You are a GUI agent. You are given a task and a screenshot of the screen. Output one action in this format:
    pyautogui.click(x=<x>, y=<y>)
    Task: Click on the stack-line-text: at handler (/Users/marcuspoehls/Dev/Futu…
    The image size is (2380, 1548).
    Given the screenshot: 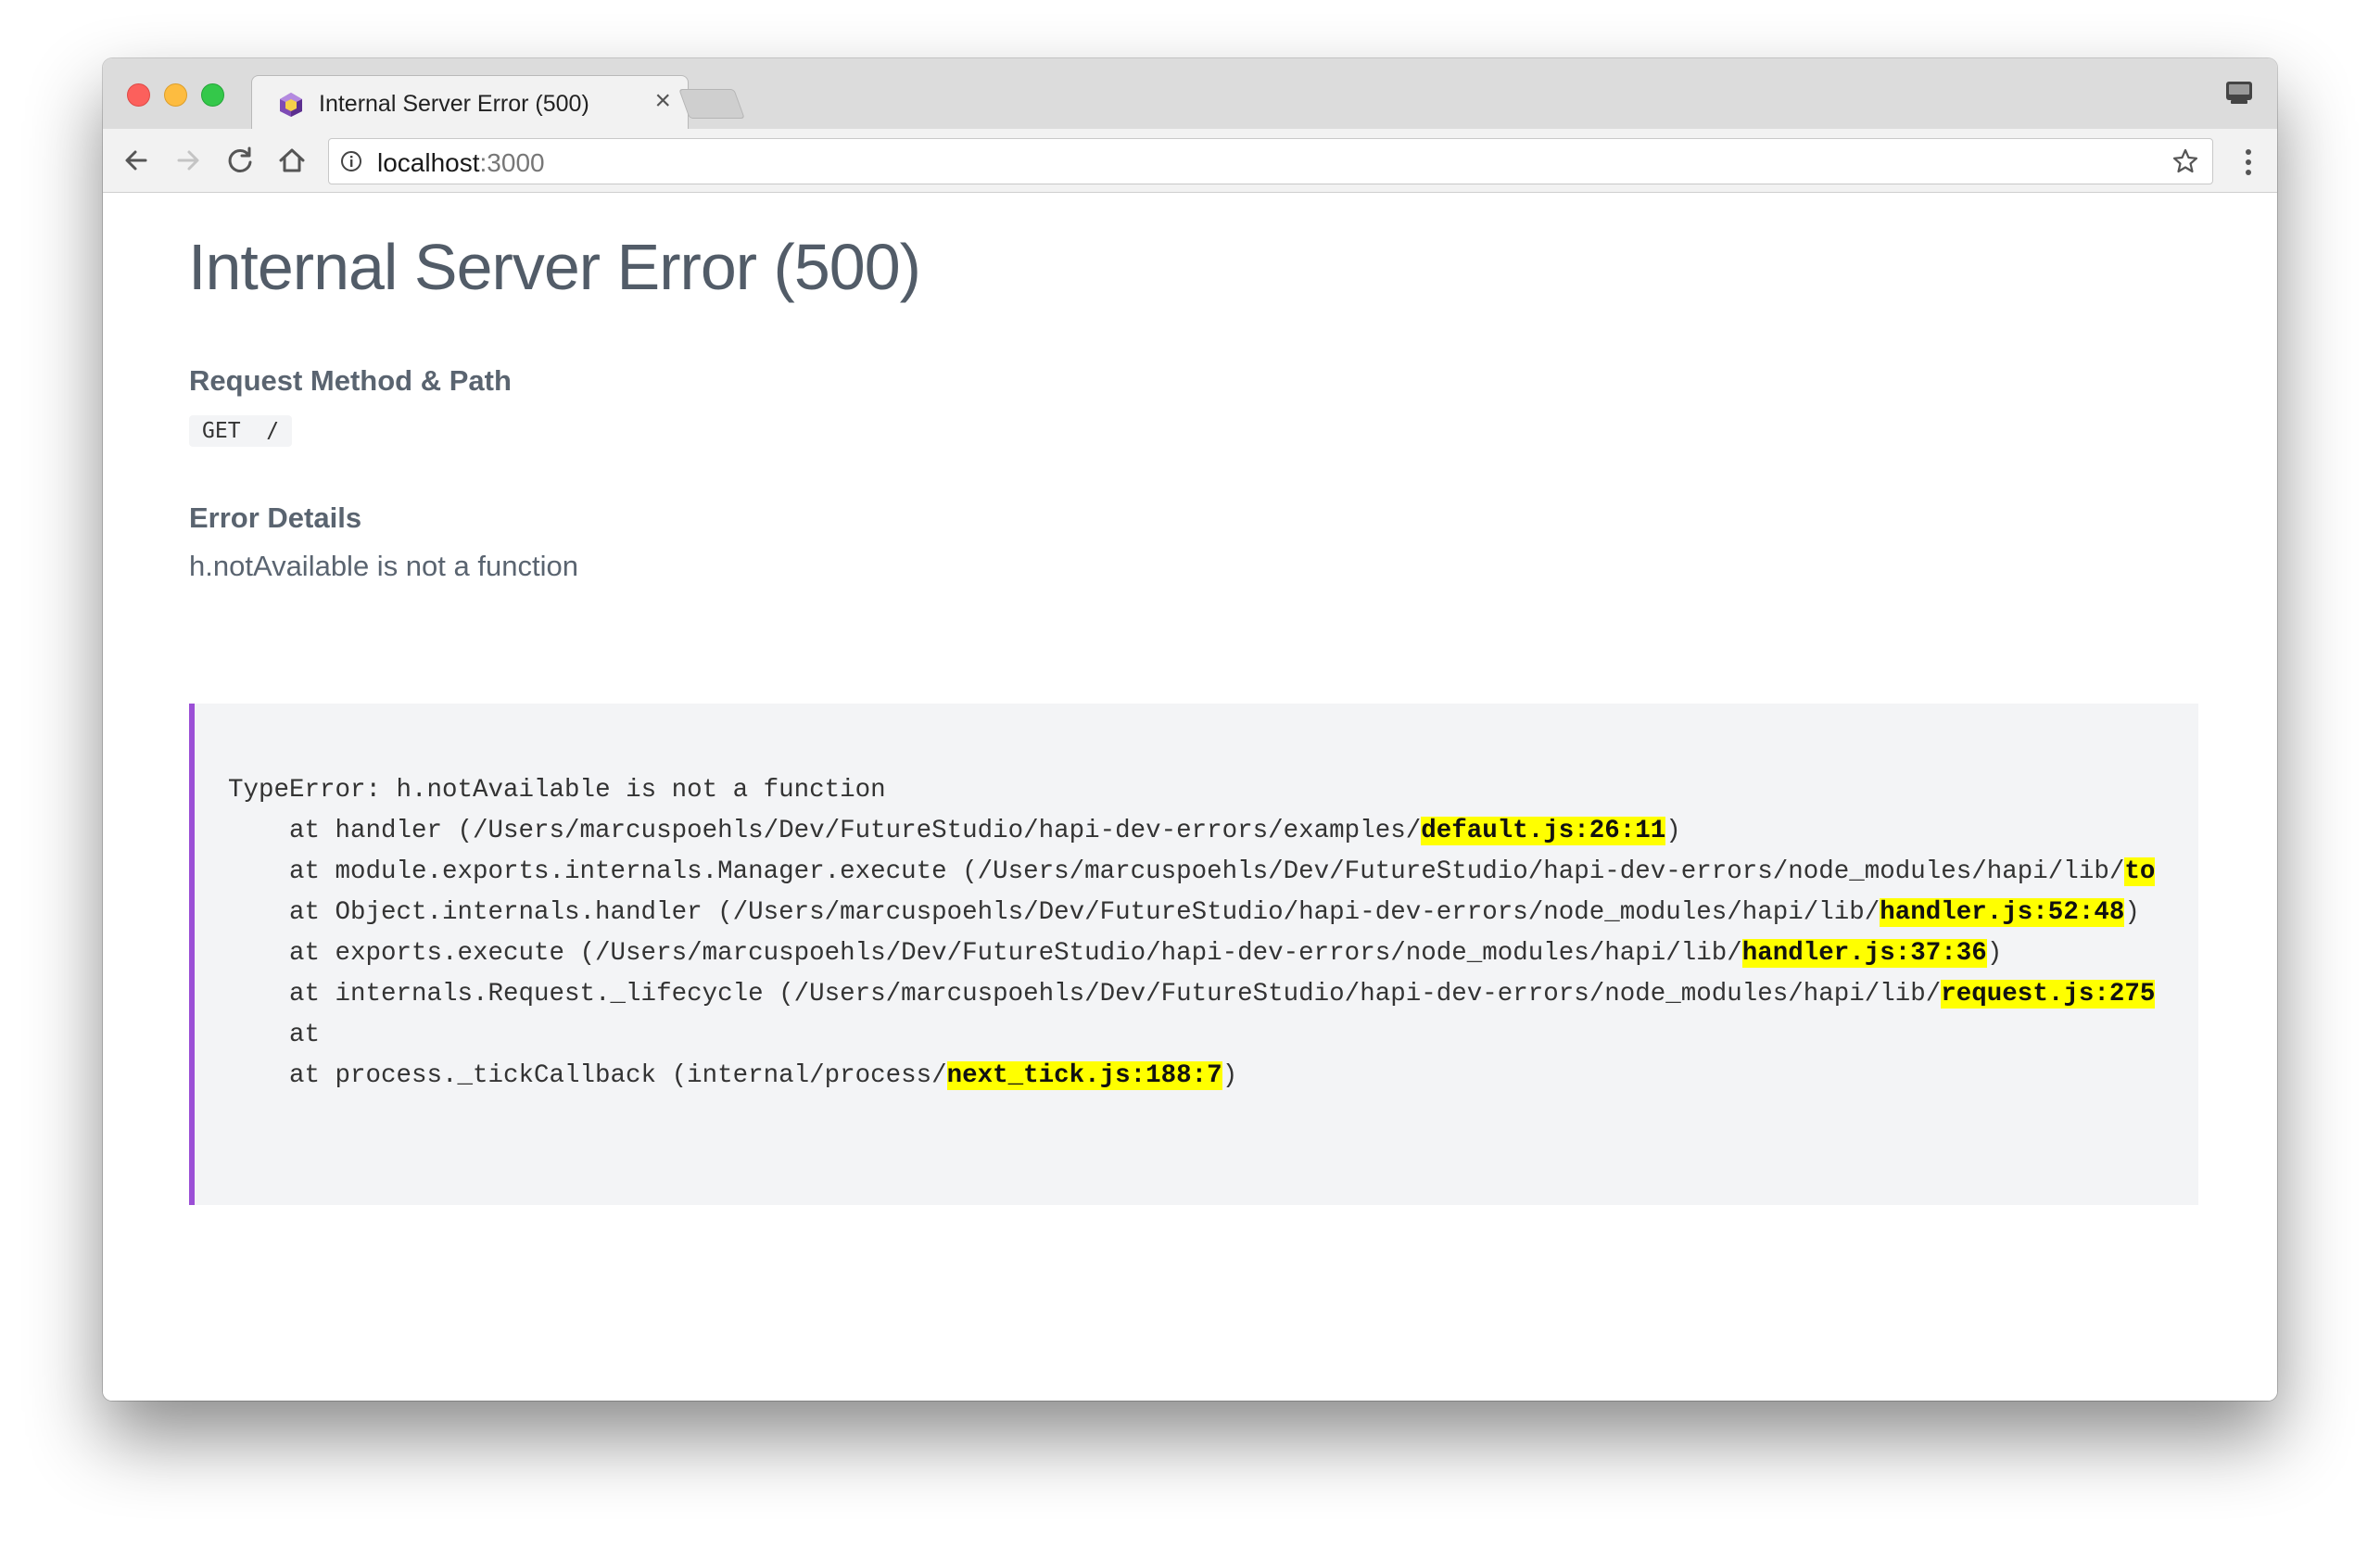 What is the action you would take?
    pyautogui.click(x=855, y=831)
    